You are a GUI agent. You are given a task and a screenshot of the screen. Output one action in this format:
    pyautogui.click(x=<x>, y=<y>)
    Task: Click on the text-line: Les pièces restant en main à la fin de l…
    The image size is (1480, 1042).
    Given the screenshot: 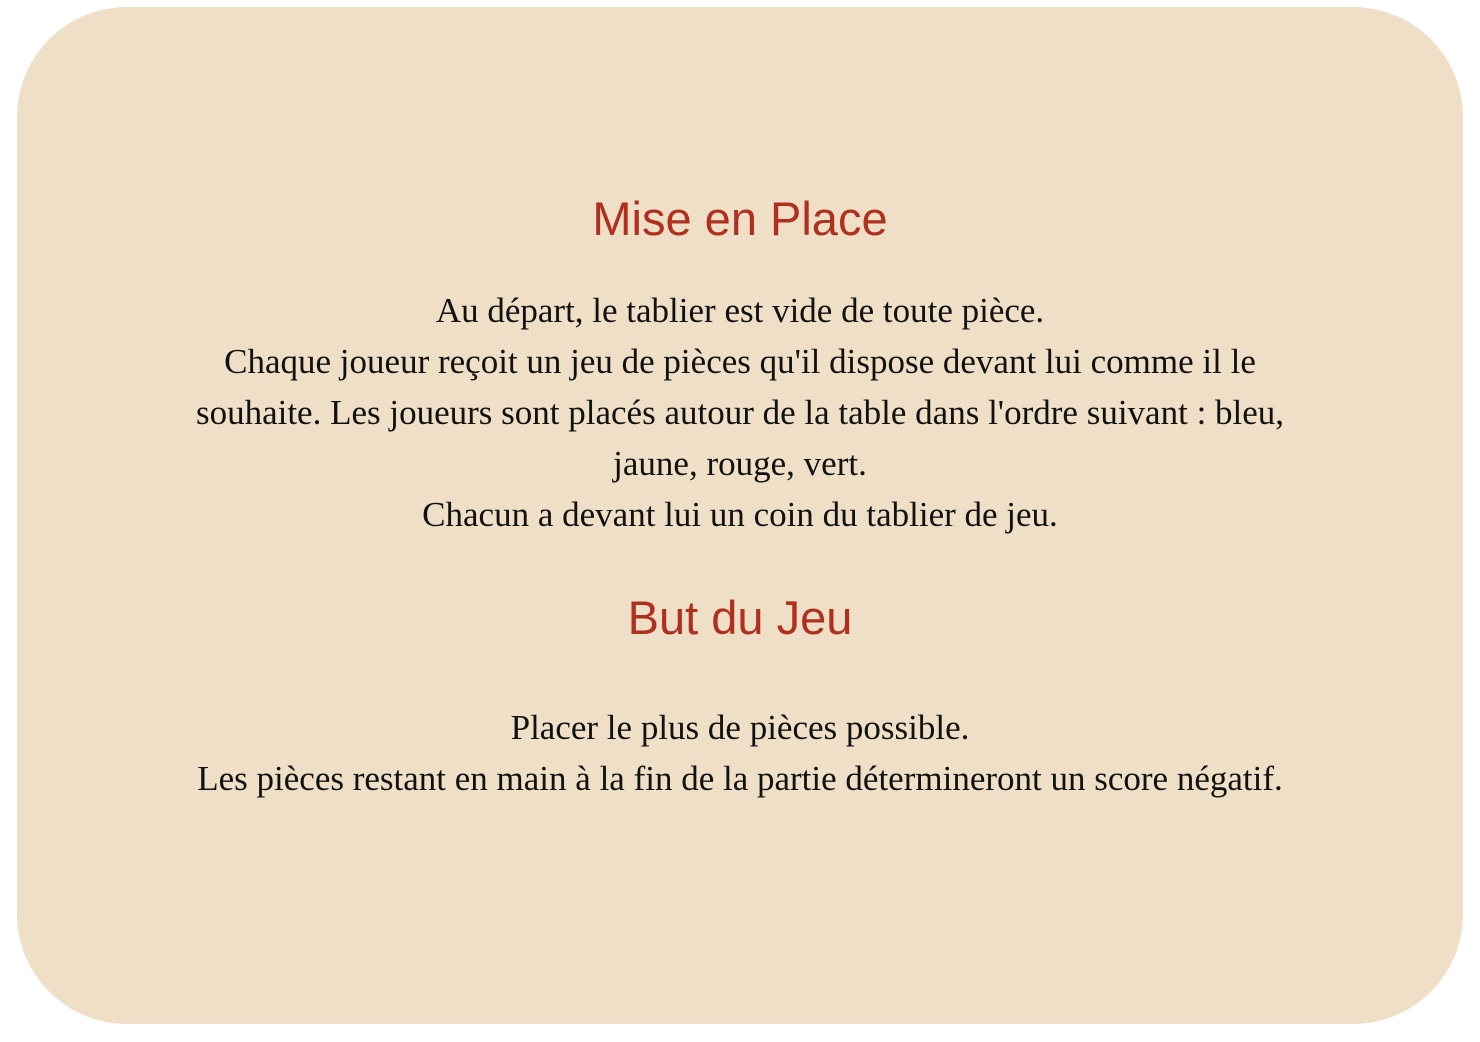 What is the action you would take?
    pyautogui.click(x=740, y=778)
    